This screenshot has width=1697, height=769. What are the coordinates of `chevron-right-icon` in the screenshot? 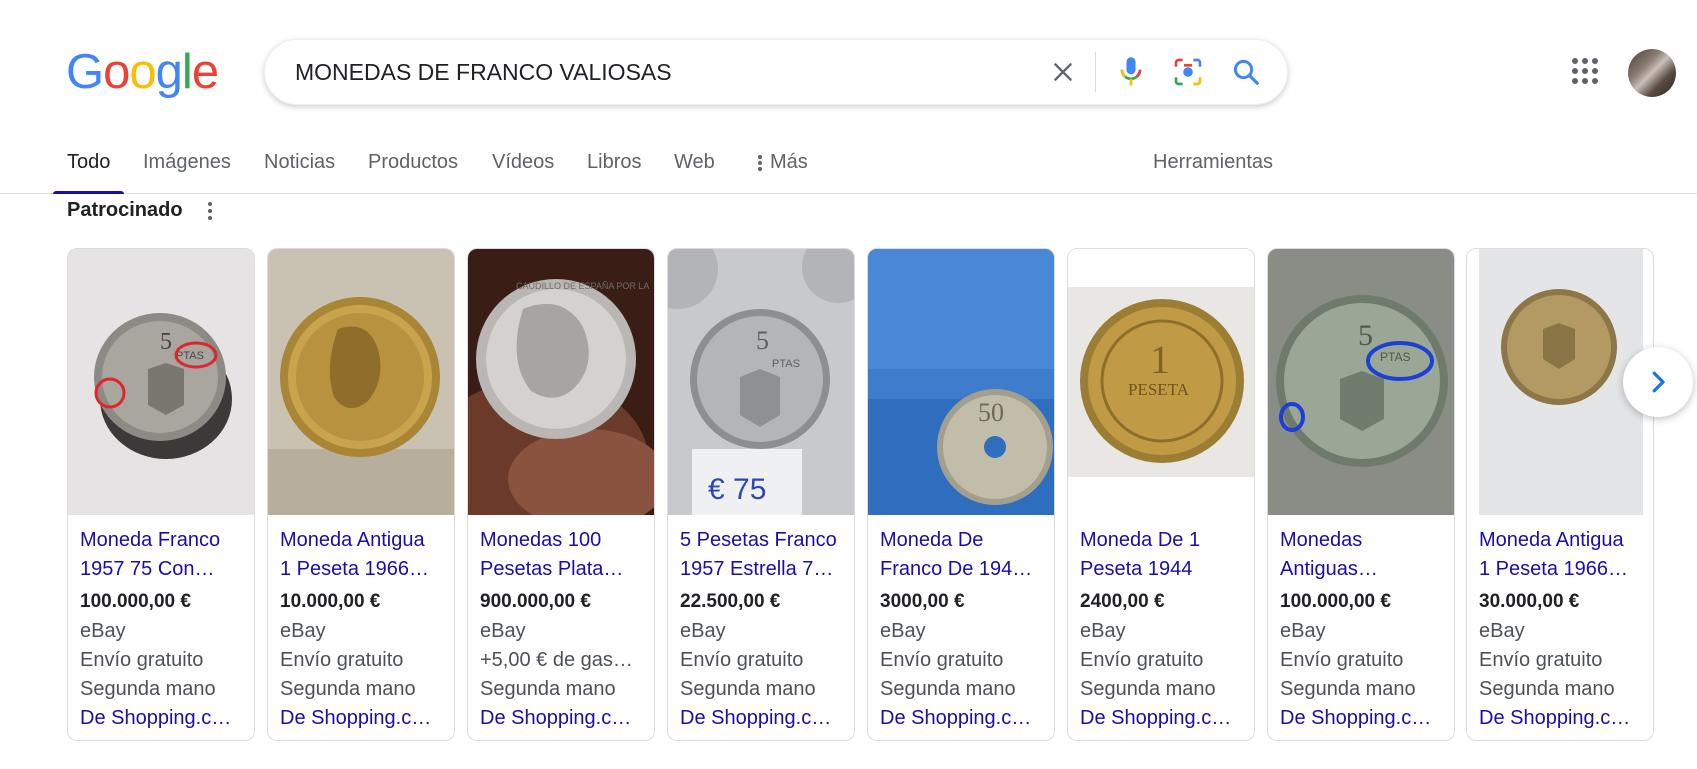 It's located at (1658, 382).